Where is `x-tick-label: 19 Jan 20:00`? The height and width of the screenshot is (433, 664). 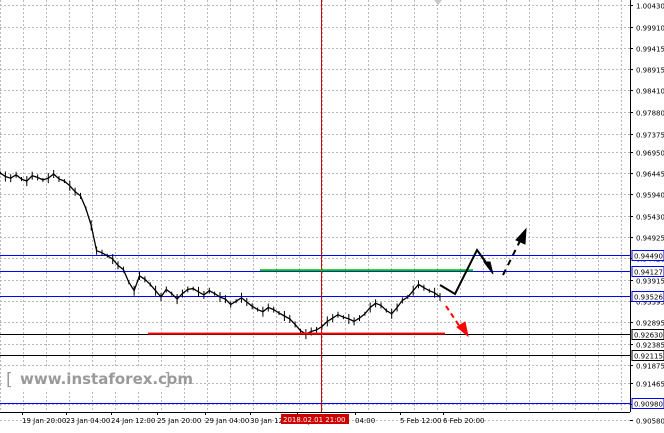 x-tick-label: 19 Jan 20:00 is located at coordinates (44, 421).